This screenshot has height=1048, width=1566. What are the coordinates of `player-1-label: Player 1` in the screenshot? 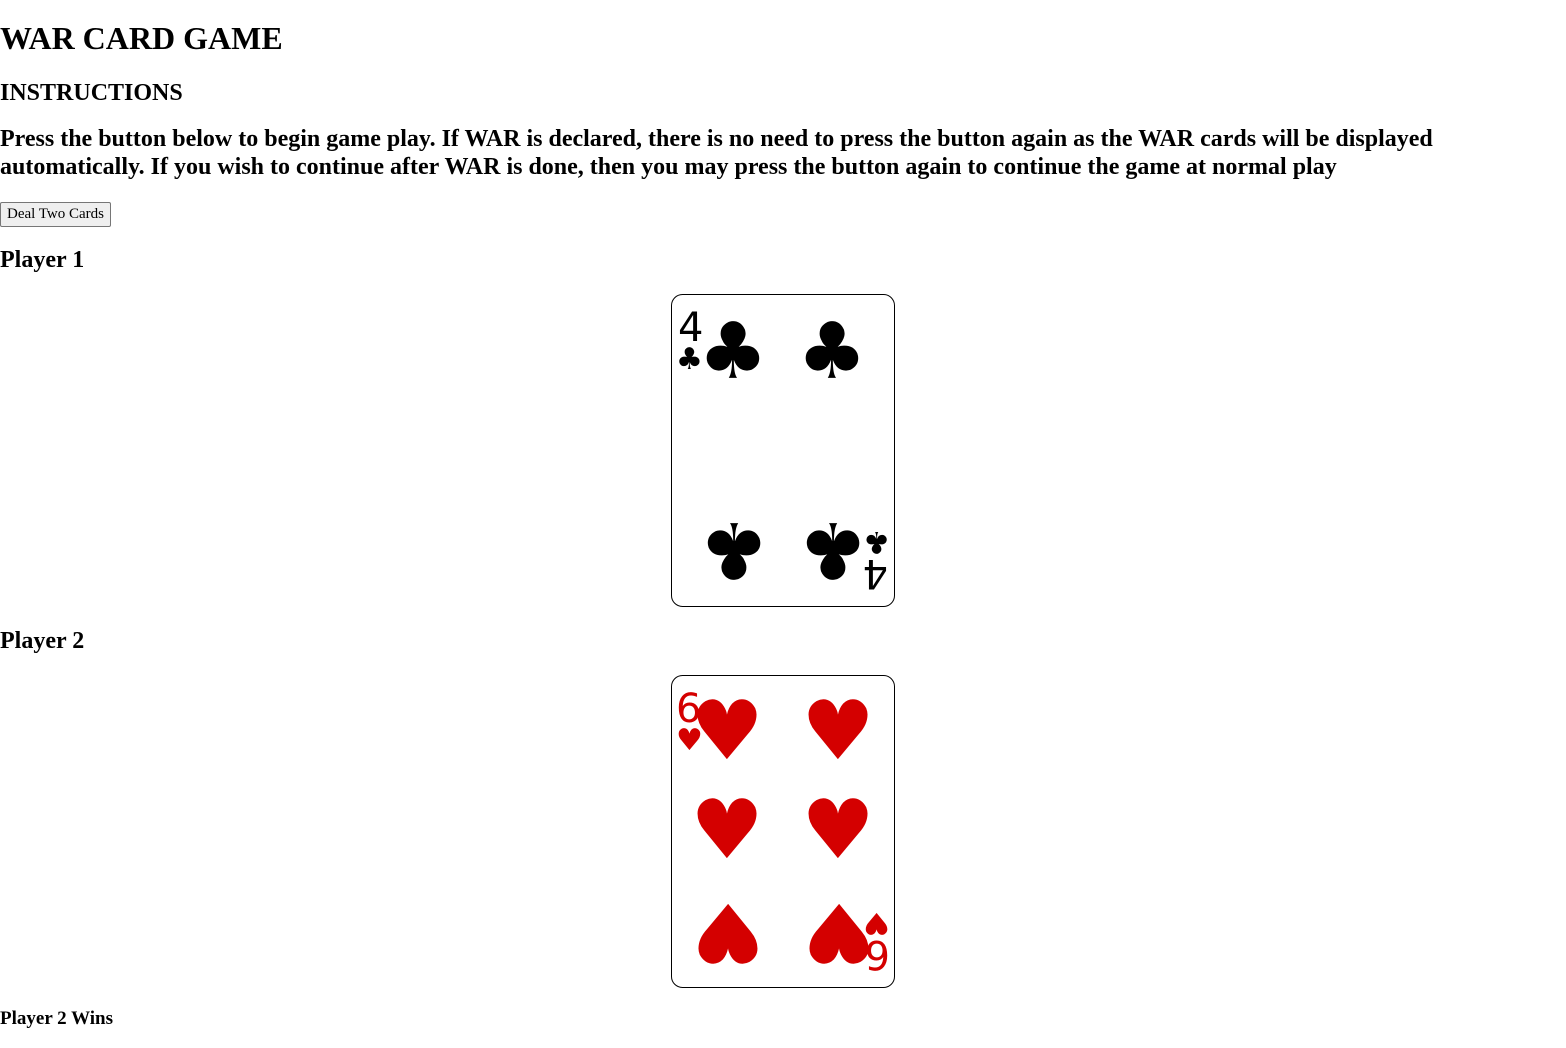 It's located at (42, 260).